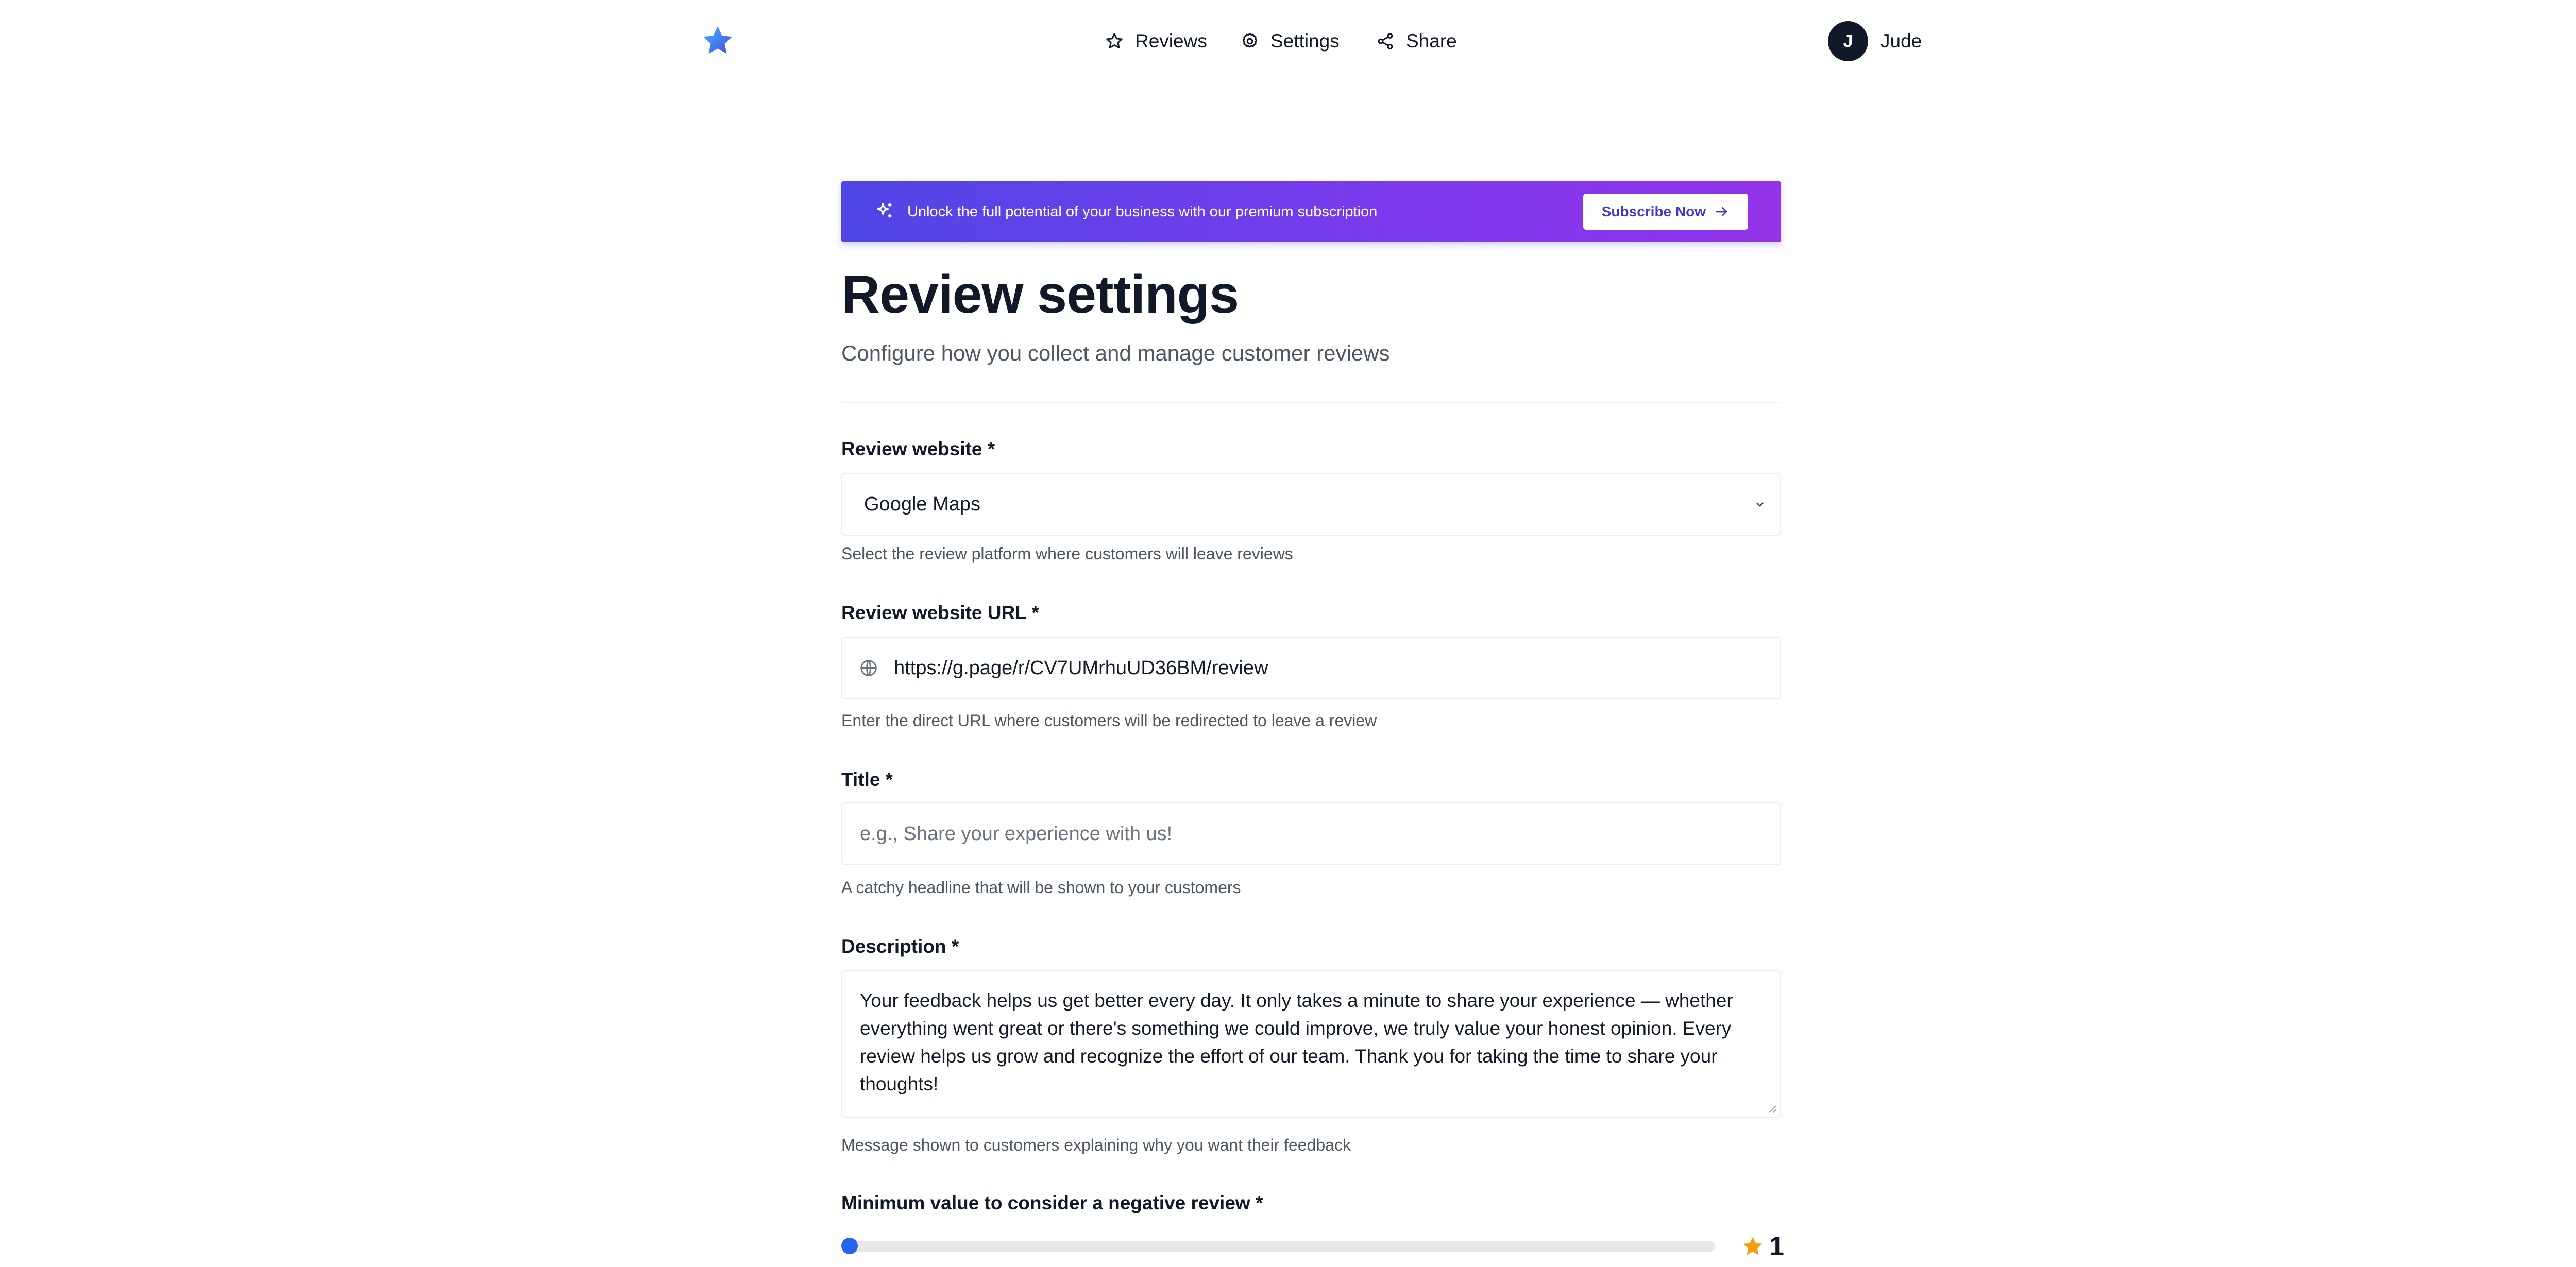 Image resolution: width=2576 pixels, height=1267 pixels. What do you see at coordinates (900, 946) in the screenshot?
I see `description-label: Description *` at bounding box center [900, 946].